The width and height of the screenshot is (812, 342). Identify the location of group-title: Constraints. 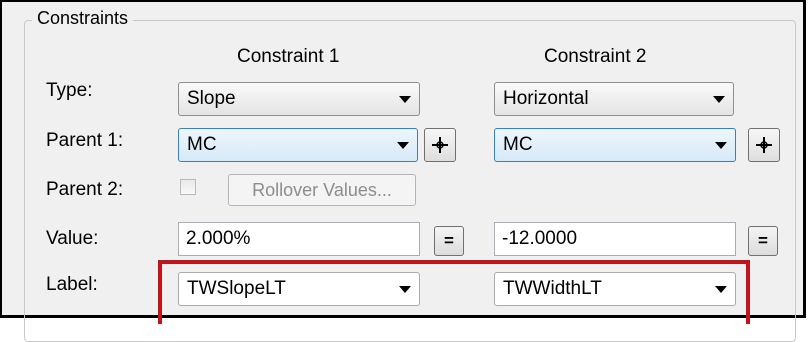
(83, 18).